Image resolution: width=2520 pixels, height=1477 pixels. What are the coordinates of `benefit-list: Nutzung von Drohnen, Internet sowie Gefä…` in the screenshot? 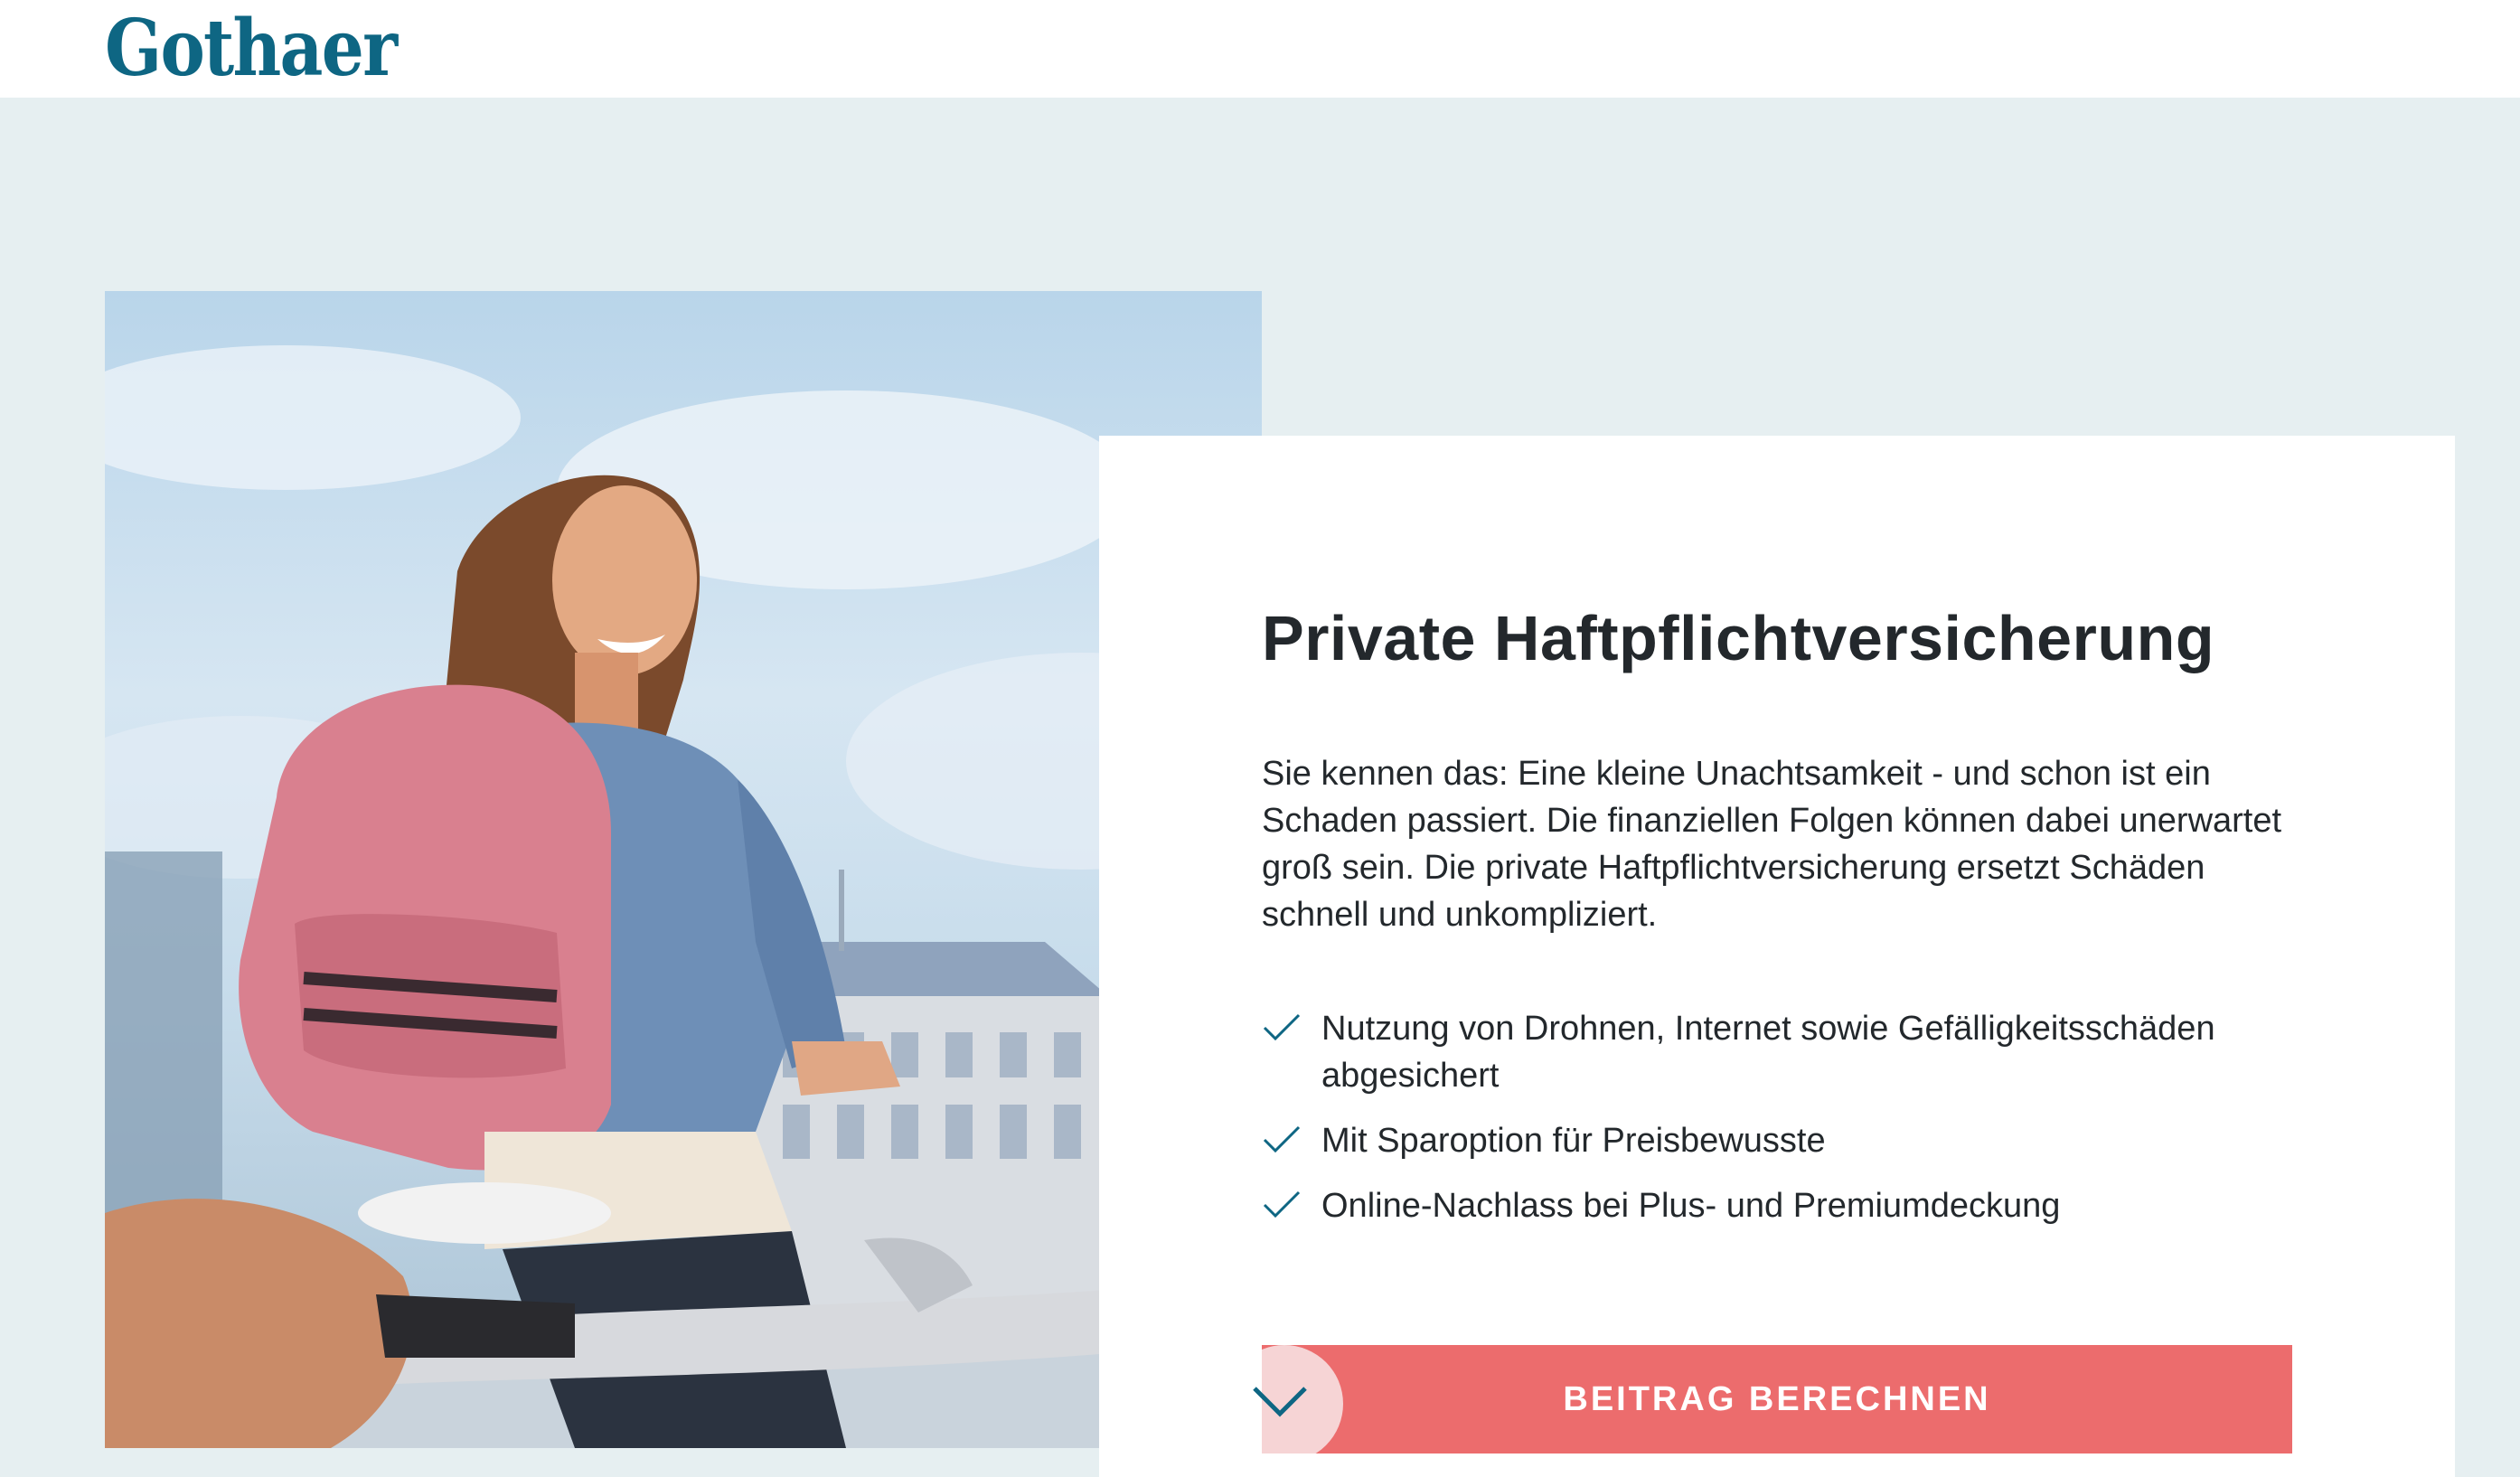 It's located at (1777, 1126).